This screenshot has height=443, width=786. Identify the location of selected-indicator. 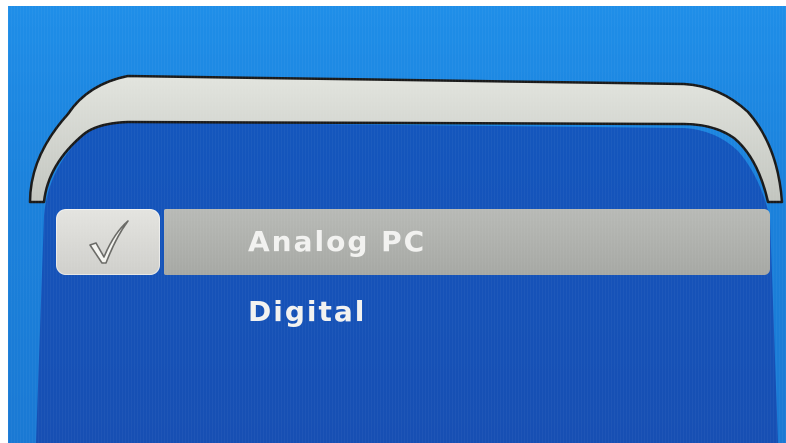
(108, 242).